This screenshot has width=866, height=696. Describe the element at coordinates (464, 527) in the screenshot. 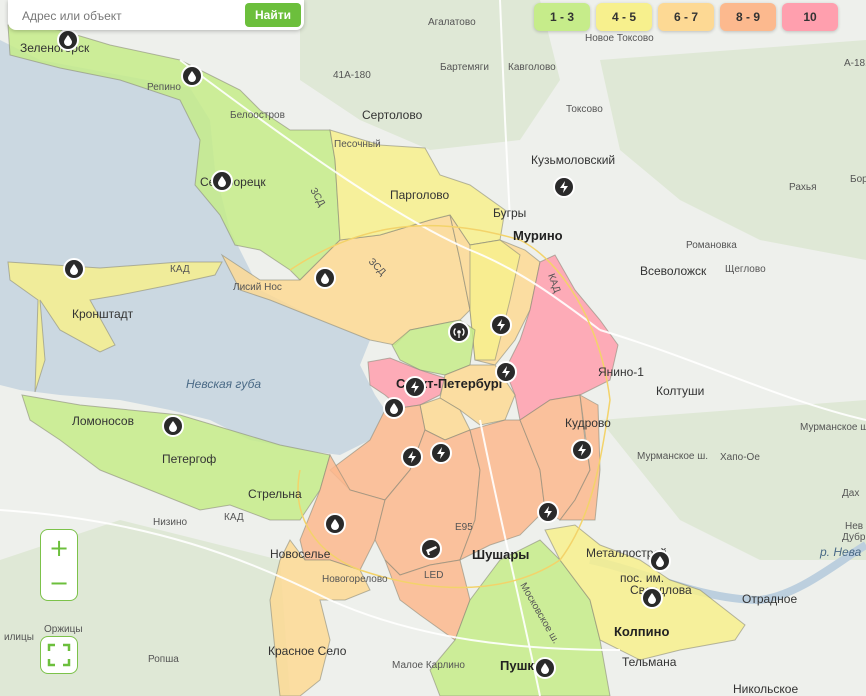

I see `label-e95: E95` at that location.